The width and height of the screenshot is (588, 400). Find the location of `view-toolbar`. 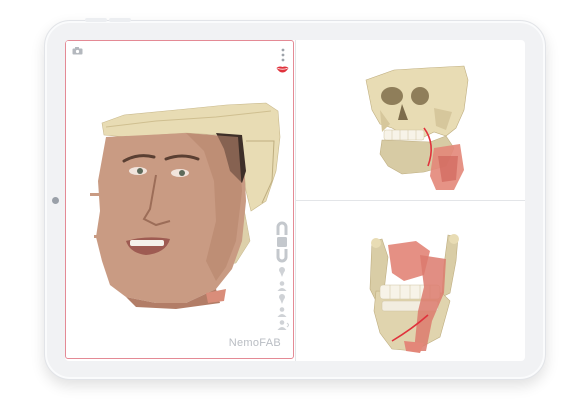

view-toolbar is located at coordinates (282, 276).